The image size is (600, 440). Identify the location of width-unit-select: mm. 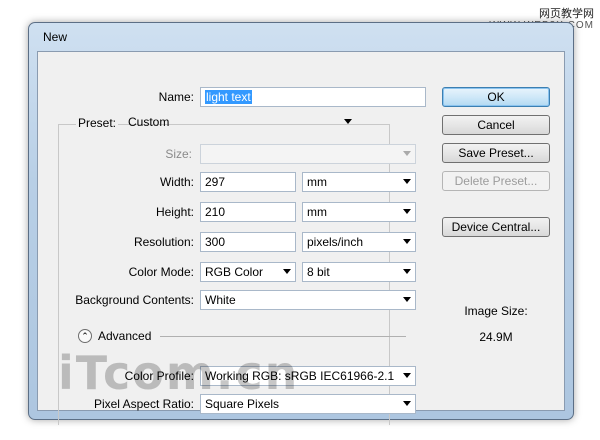
(359, 182).